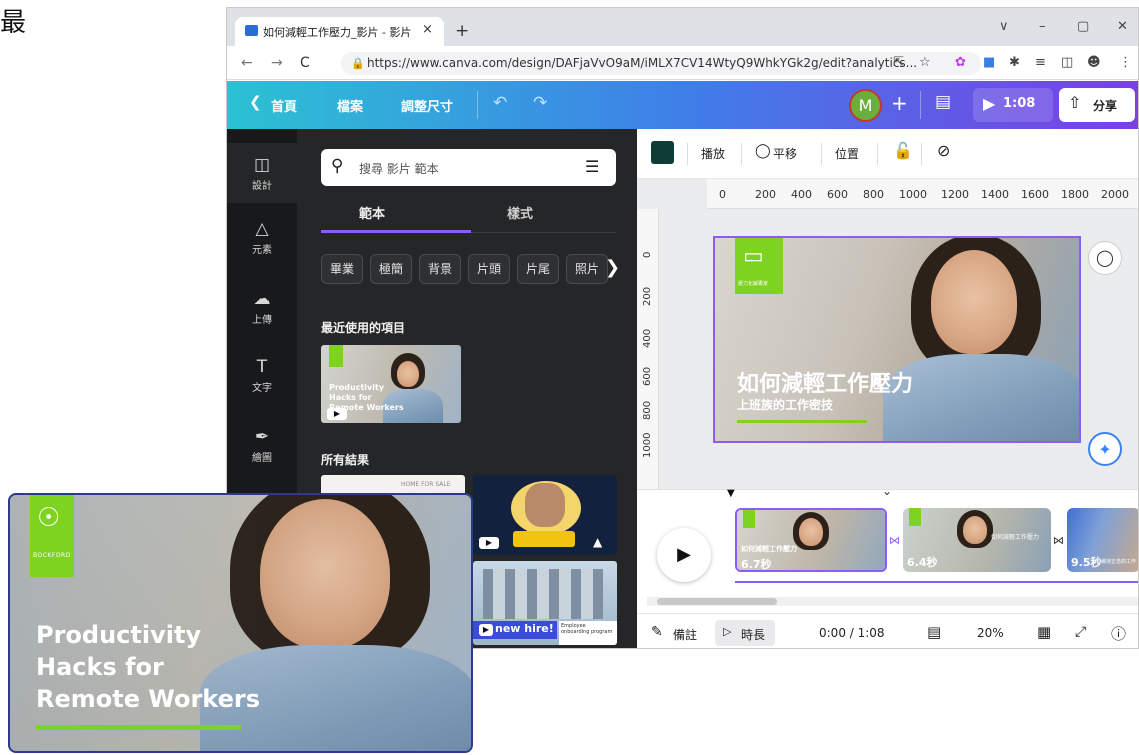 The width and height of the screenshot is (1139, 755). I want to click on clip-duration: 9.5秒, so click(1086, 562).